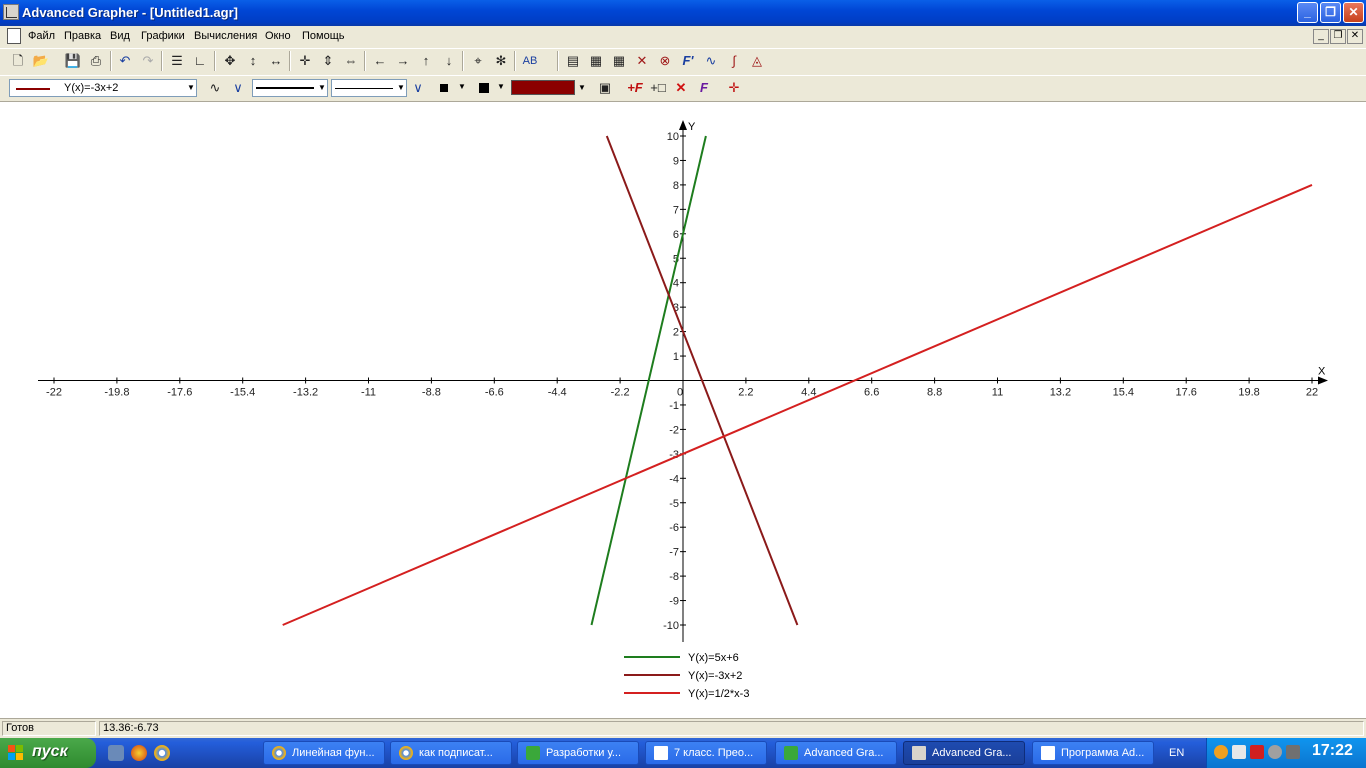  What do you see at coordinates (116, 753) in the screenshot?
I see `show-desktop-icon` at bounding box center [116, 753].